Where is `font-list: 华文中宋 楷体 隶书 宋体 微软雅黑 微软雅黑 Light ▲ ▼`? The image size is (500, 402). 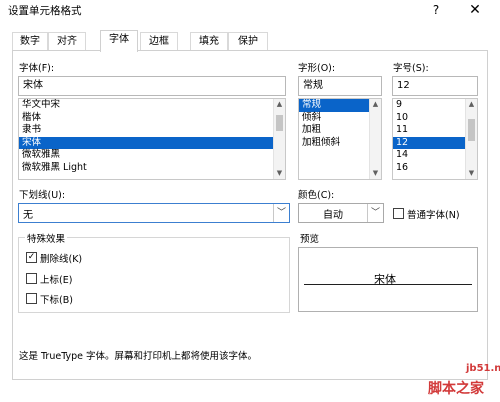 font-list: 华文中宋 楷体 隶书 宋体 微软雅黑 微软雅黑 Light ▲ ▼ is located at coordinates (152, 139).